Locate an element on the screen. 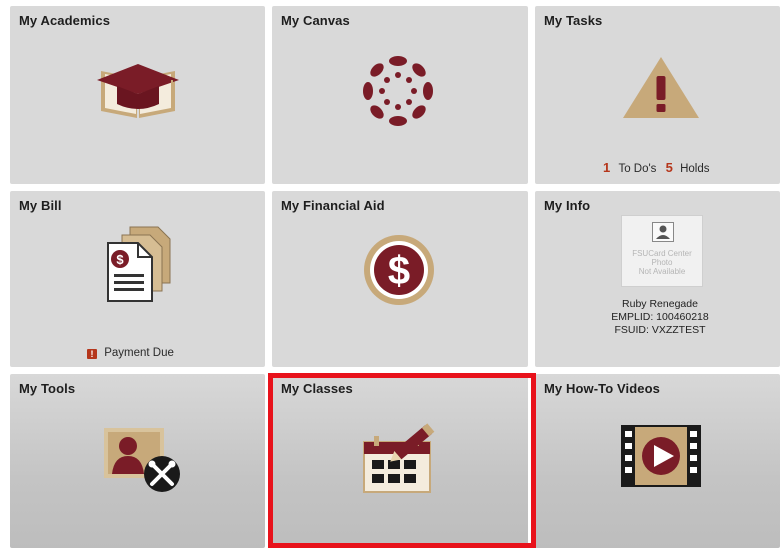 Image resolution: width=780 pixels, height=548 pixels. tile-my-canvas: My Canvas is located at coordinates (400, 95).